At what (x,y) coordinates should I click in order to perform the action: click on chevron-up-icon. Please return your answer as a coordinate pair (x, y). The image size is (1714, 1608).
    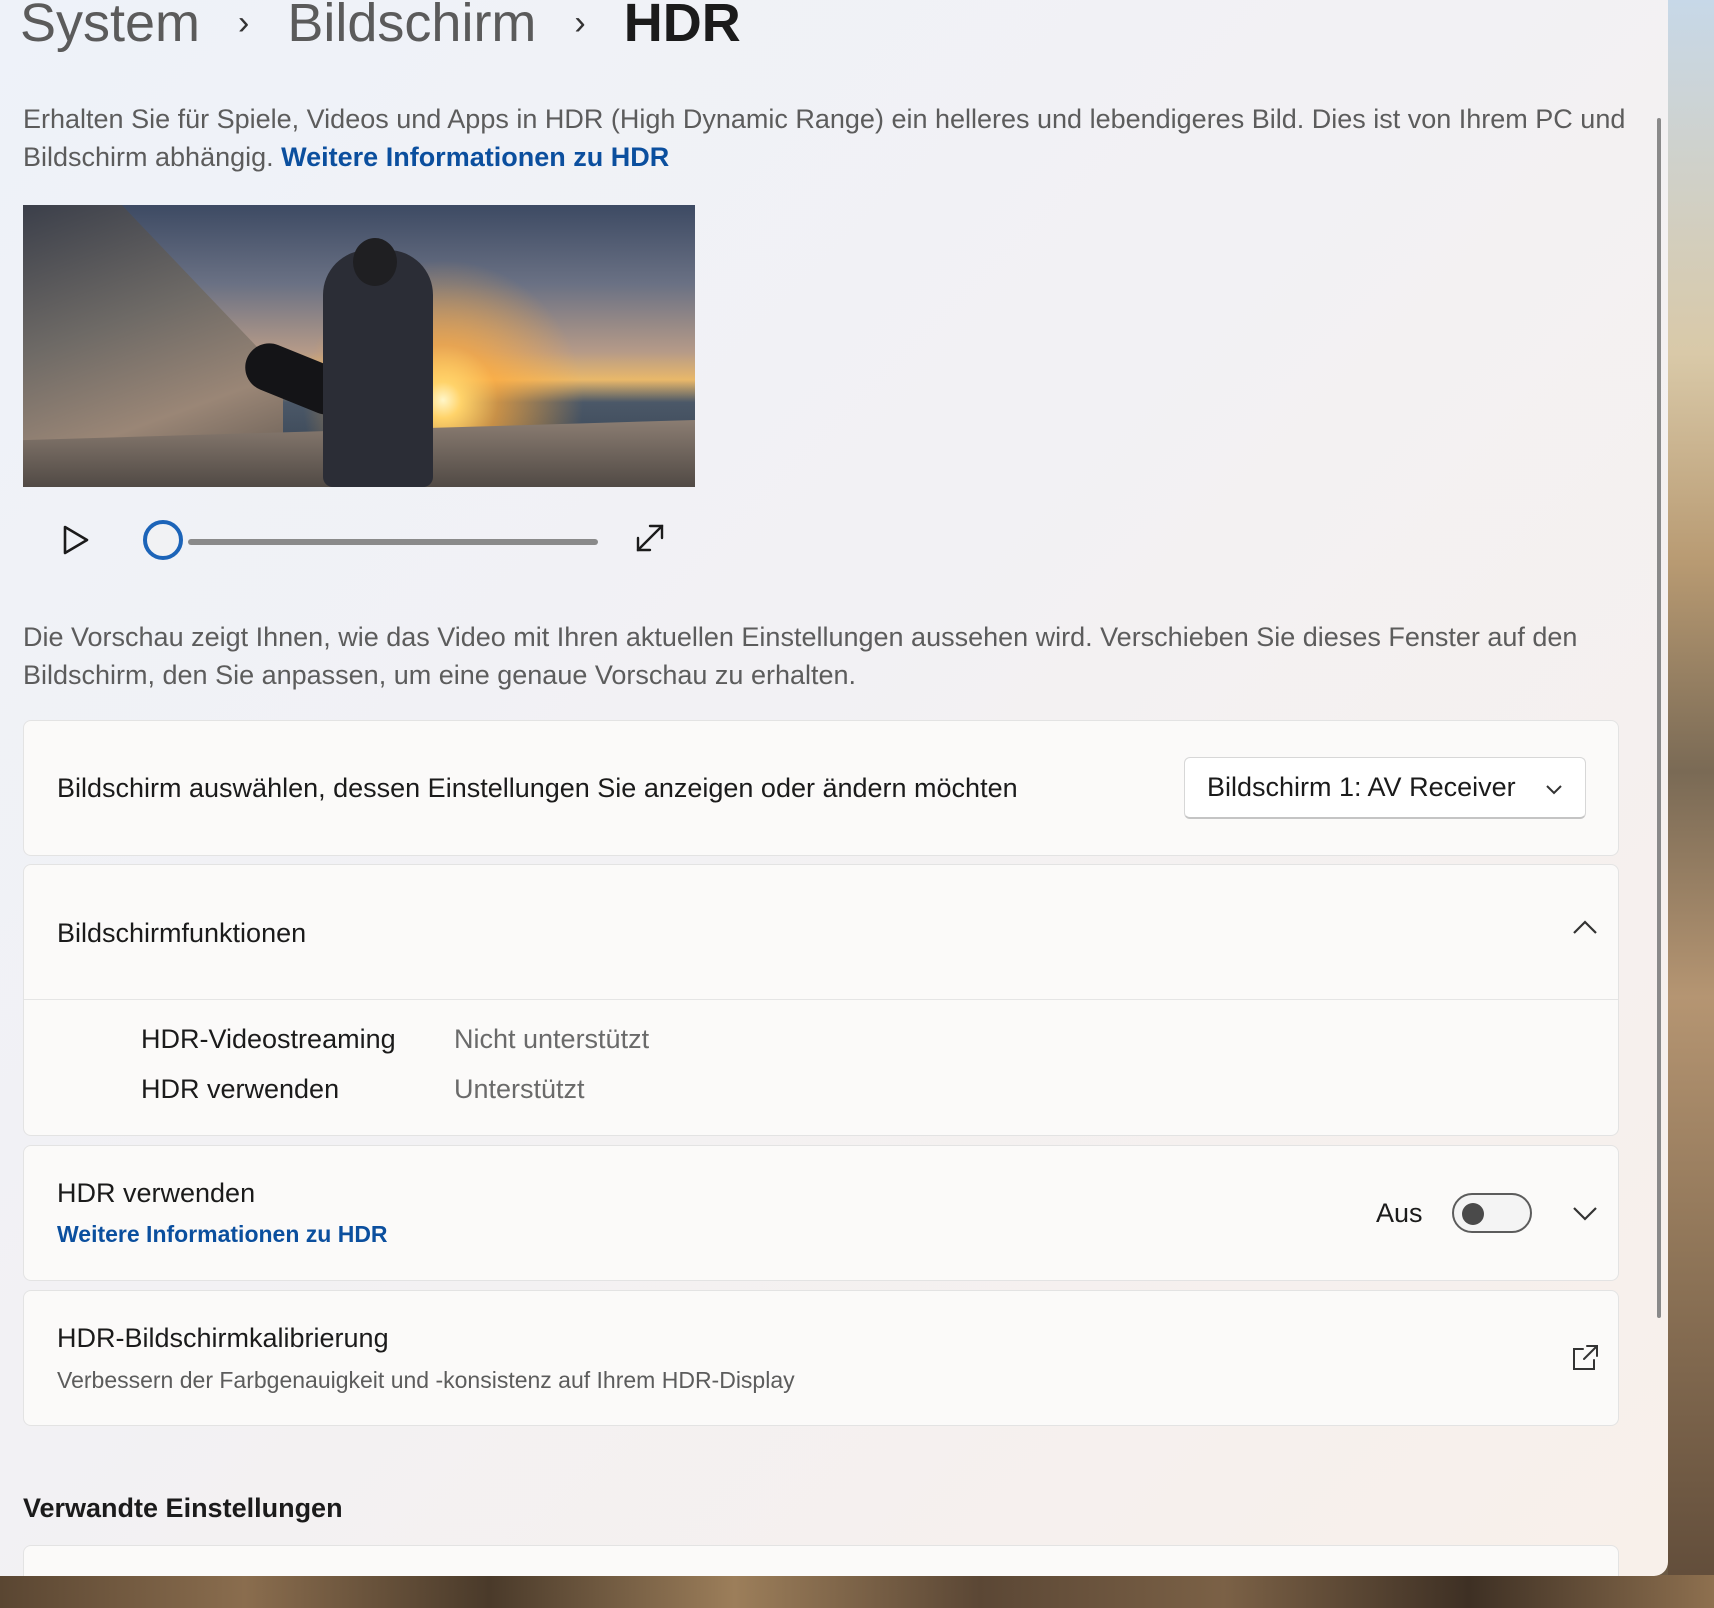
    Looking at the image, I should click on (1585, 928).